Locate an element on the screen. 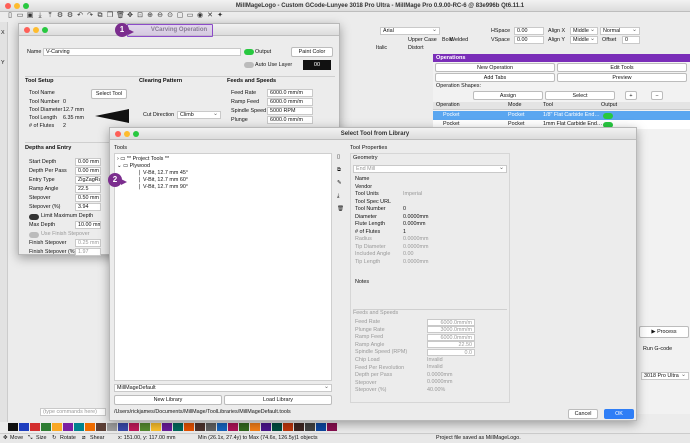  rotate-mode: Rotate is located at coordinates (68, 438).